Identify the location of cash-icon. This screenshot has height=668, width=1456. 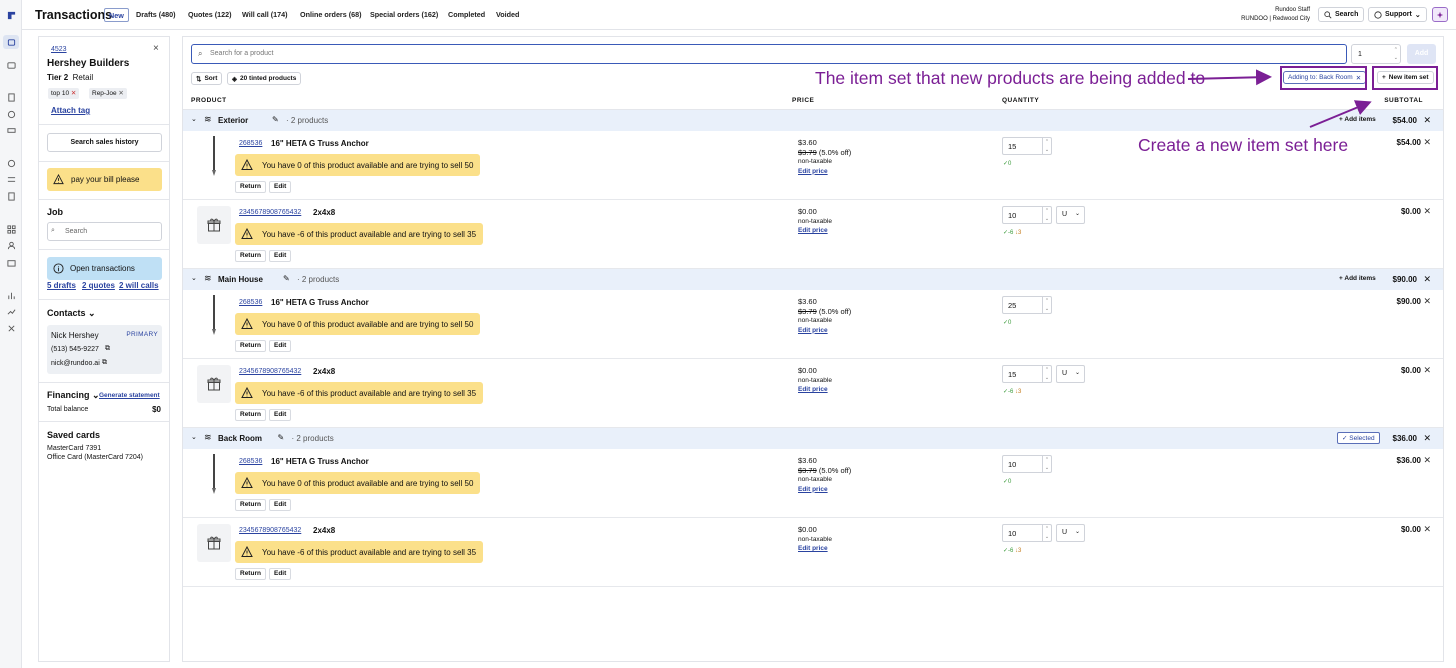
(11, 130).